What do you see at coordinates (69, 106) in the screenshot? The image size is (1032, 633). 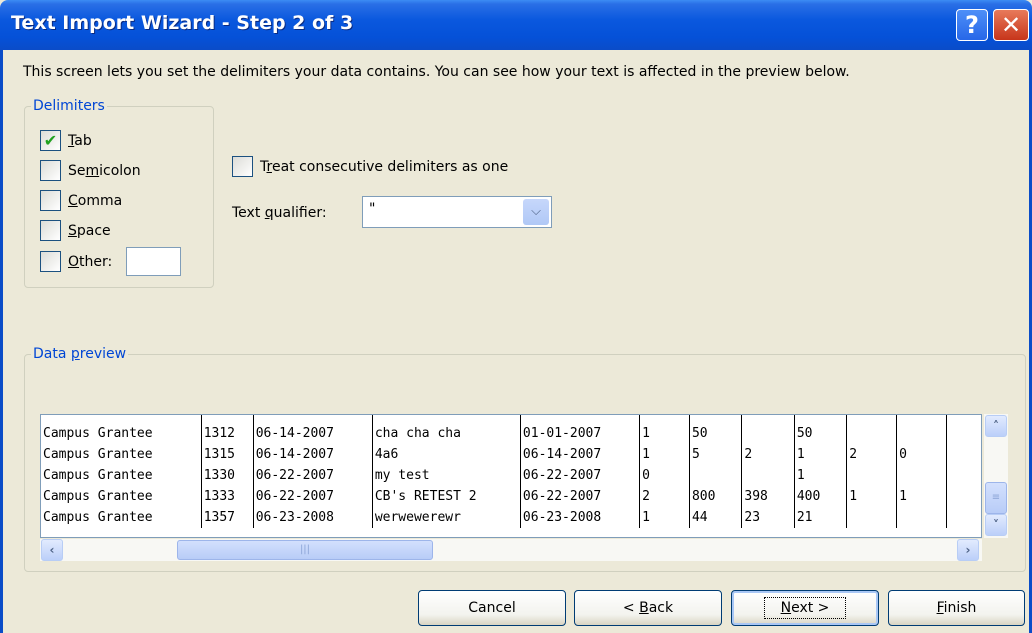 I see `delimiters-legend: Delimiters` at bounding box center [69, 106].